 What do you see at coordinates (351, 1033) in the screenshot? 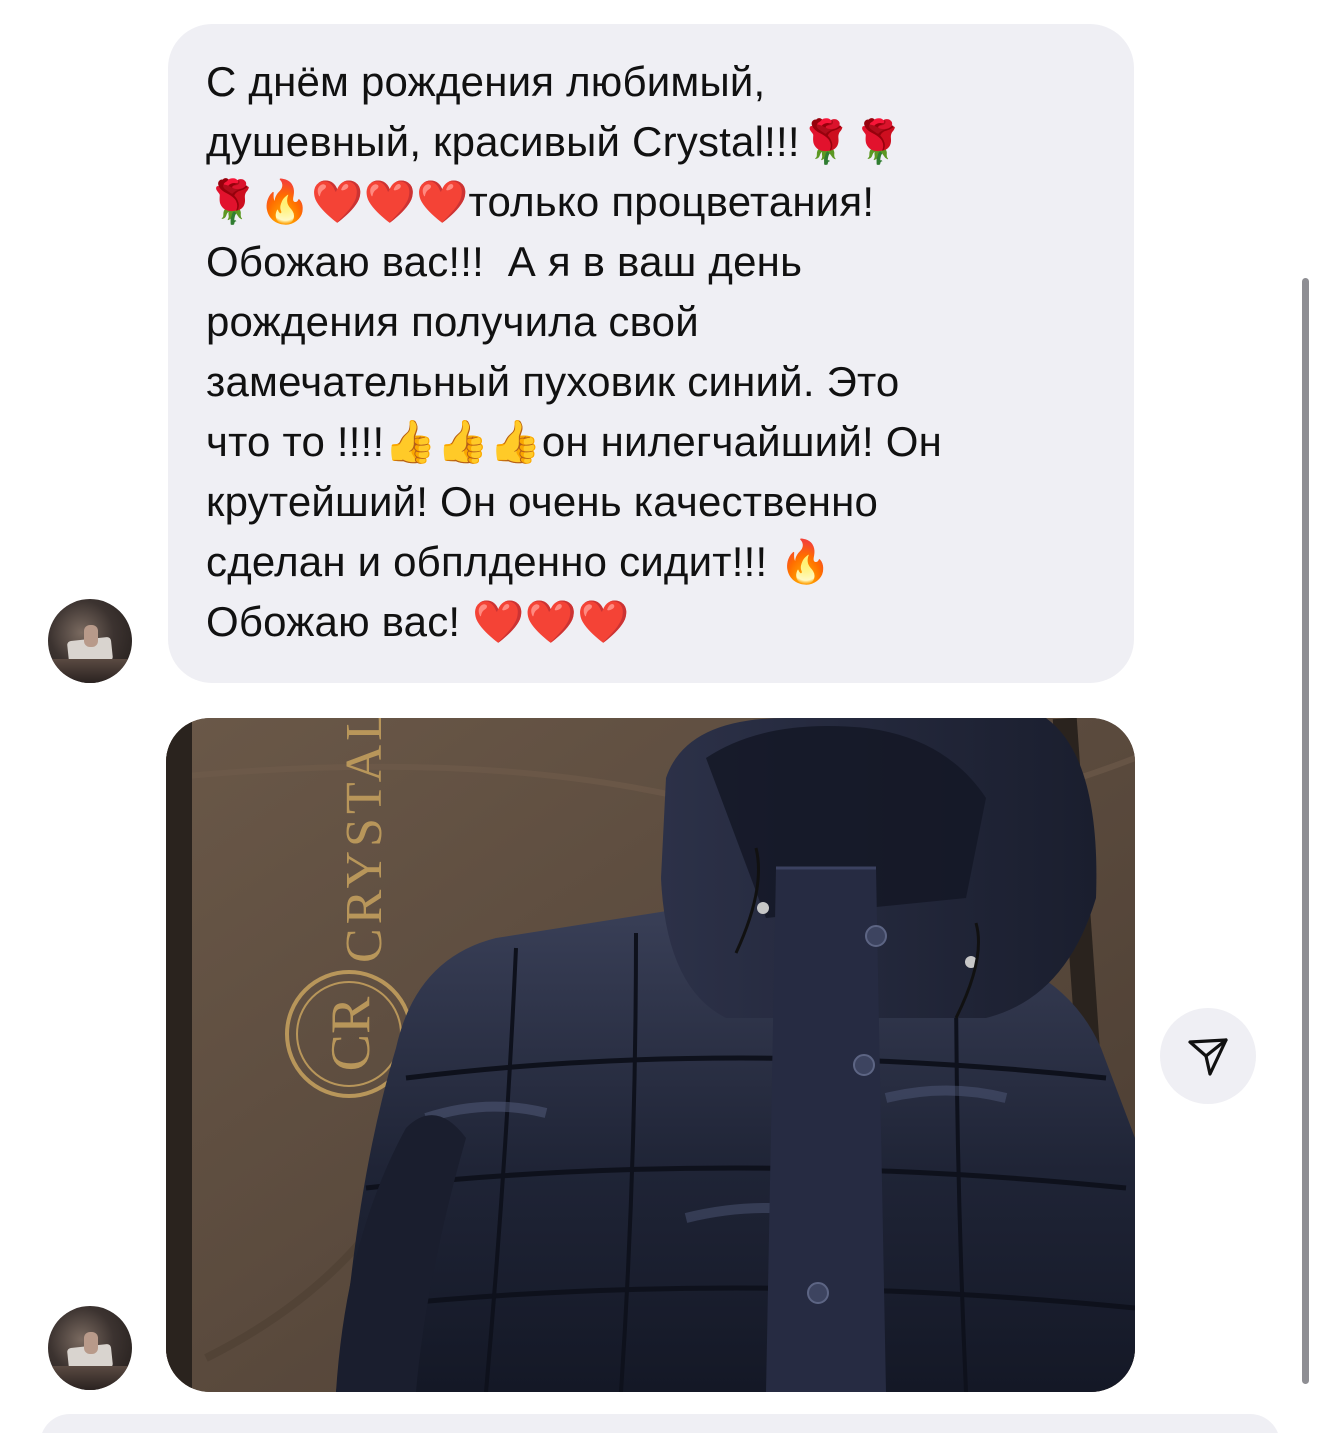
I see `brand-mark-text: CR` at bounding box center [351, 1033].